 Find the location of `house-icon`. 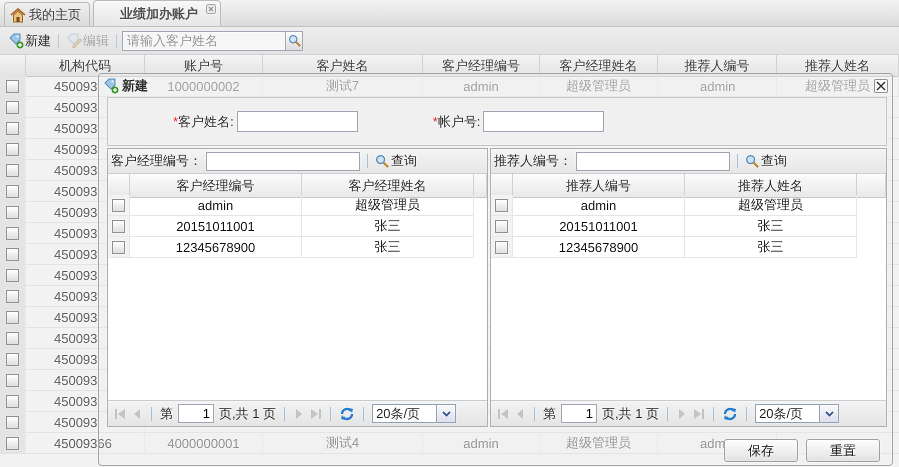

house-icon is located at coordinates (18, 14).